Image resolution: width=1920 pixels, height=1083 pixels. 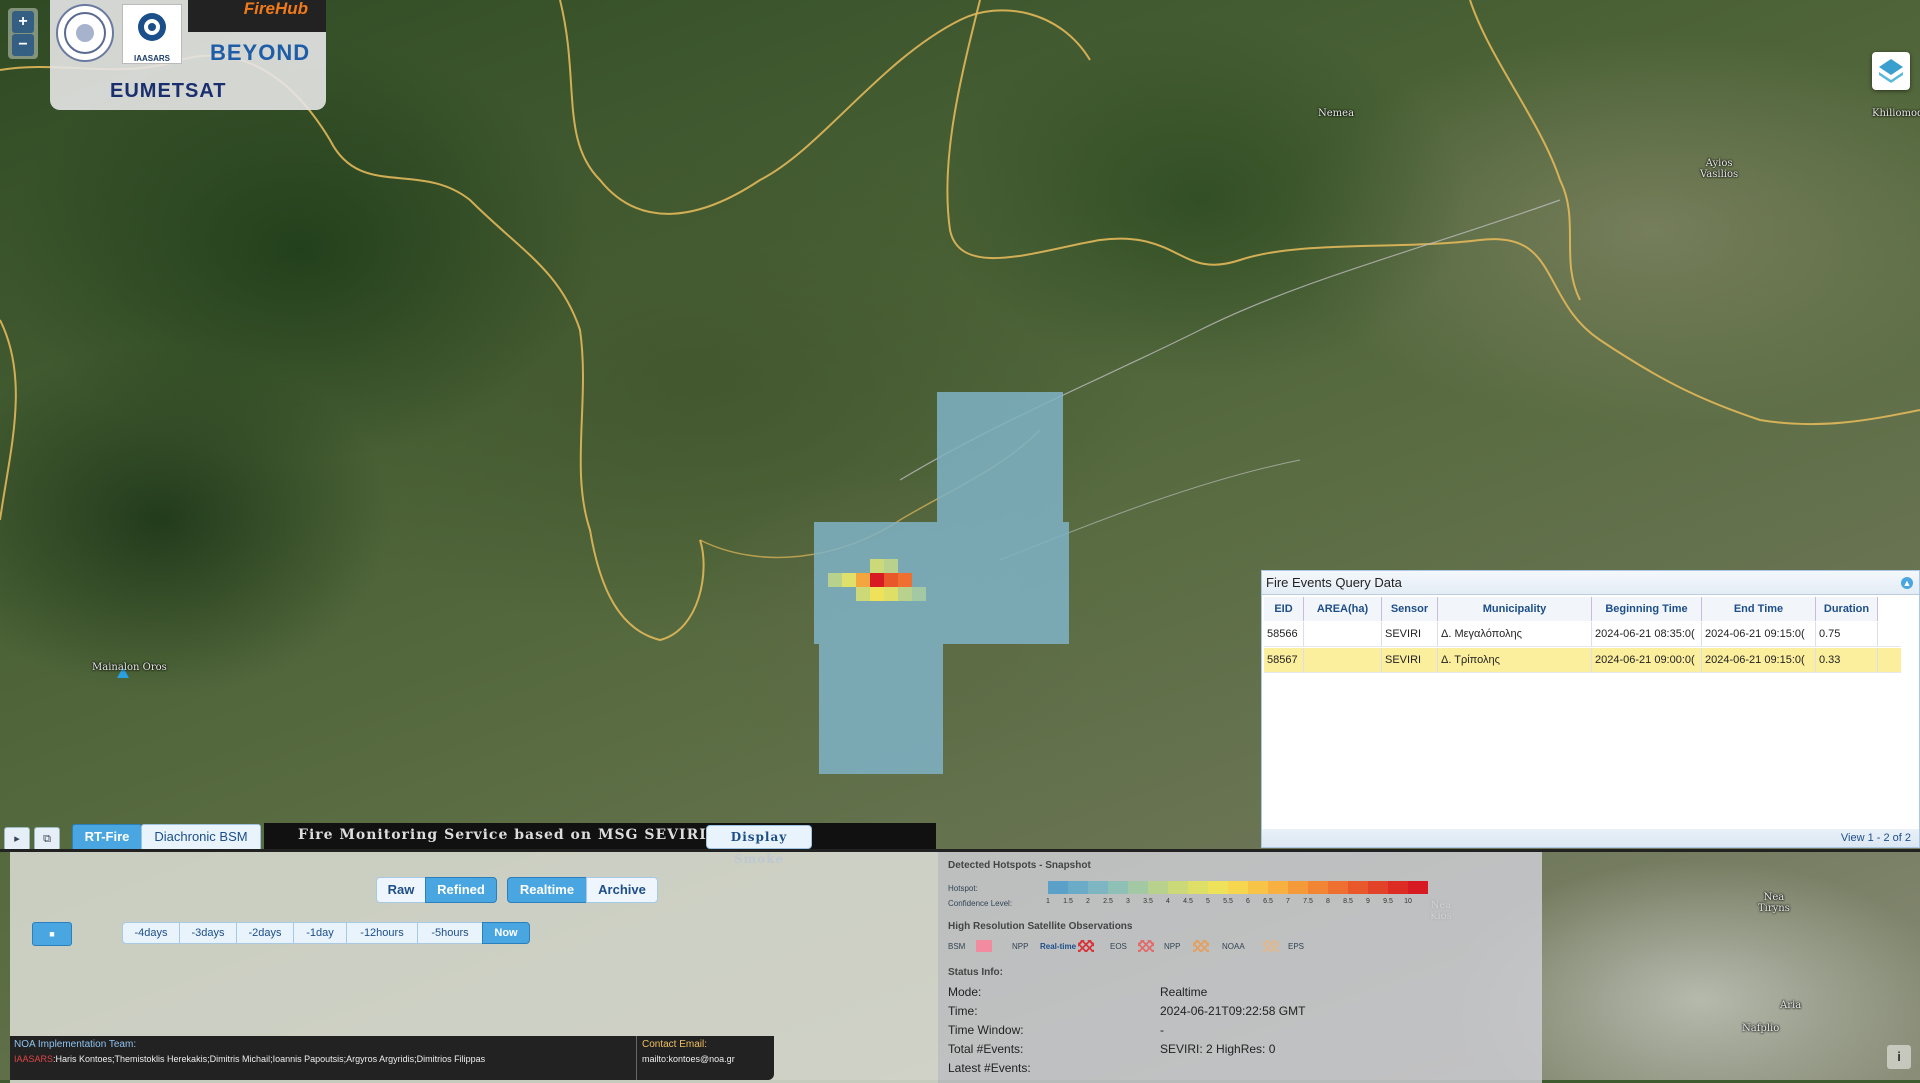 What do you see at coordinates (975, 972) in the screenshot?
I see `status-title: Status Info:` at bounding box center [975, 972].